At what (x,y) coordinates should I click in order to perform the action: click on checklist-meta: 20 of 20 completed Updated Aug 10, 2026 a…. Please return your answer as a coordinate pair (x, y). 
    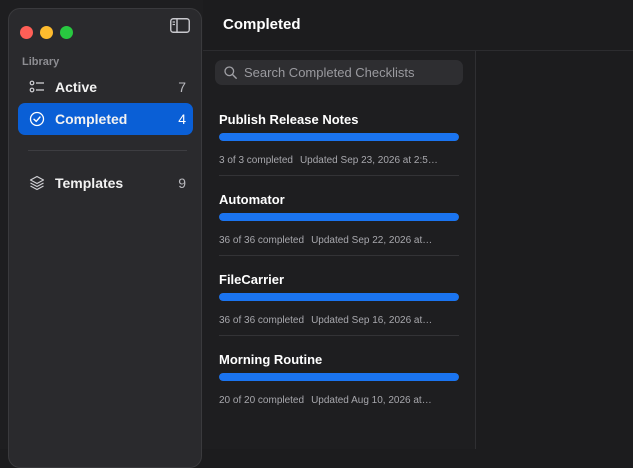
    Looking at the image, I should click on (339, 400).